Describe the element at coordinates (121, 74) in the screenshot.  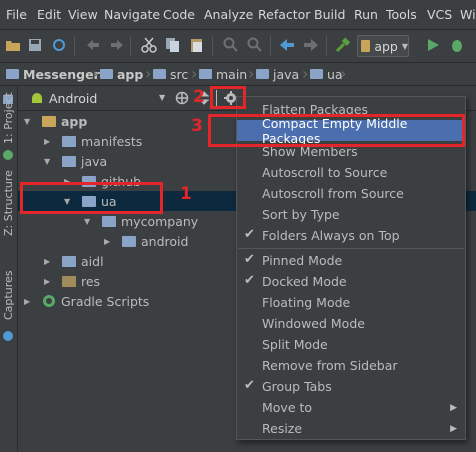
I see `breadcrumb-item: app` at that location.